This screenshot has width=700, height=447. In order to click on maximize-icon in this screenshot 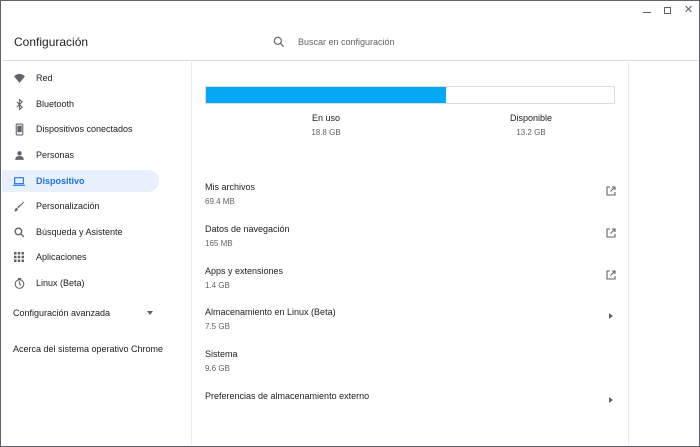, I will do `click(667, 10)`.